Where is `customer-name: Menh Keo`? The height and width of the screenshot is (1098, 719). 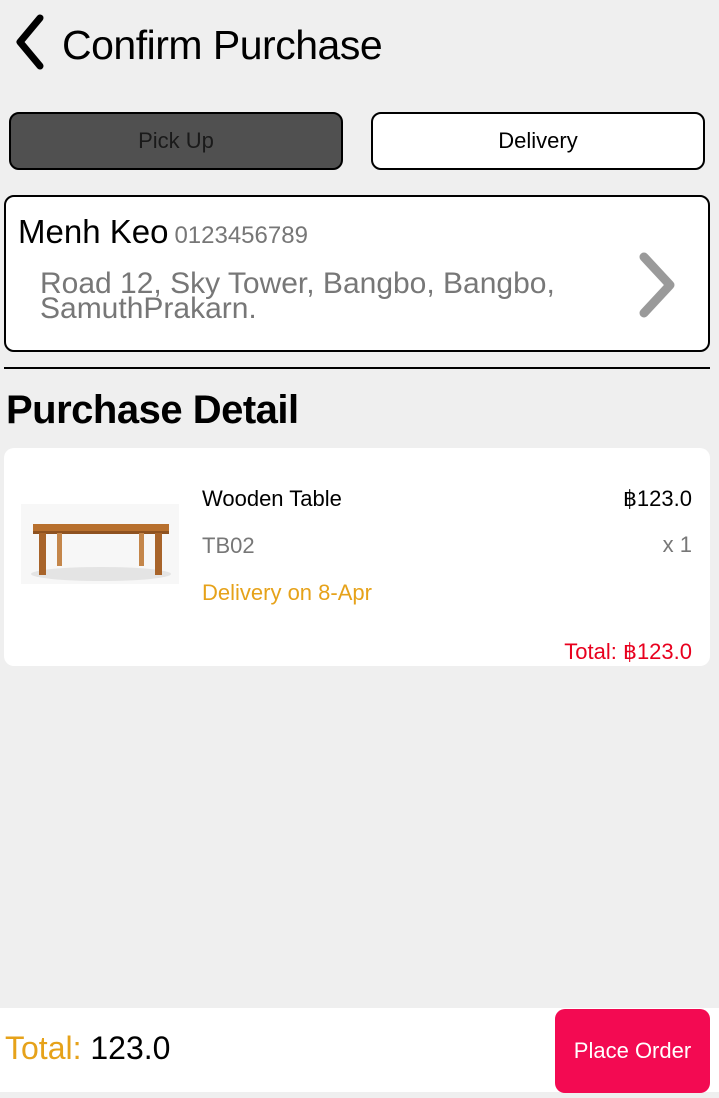 customer-name: Menh Keo is located at coordinates (93, 231).